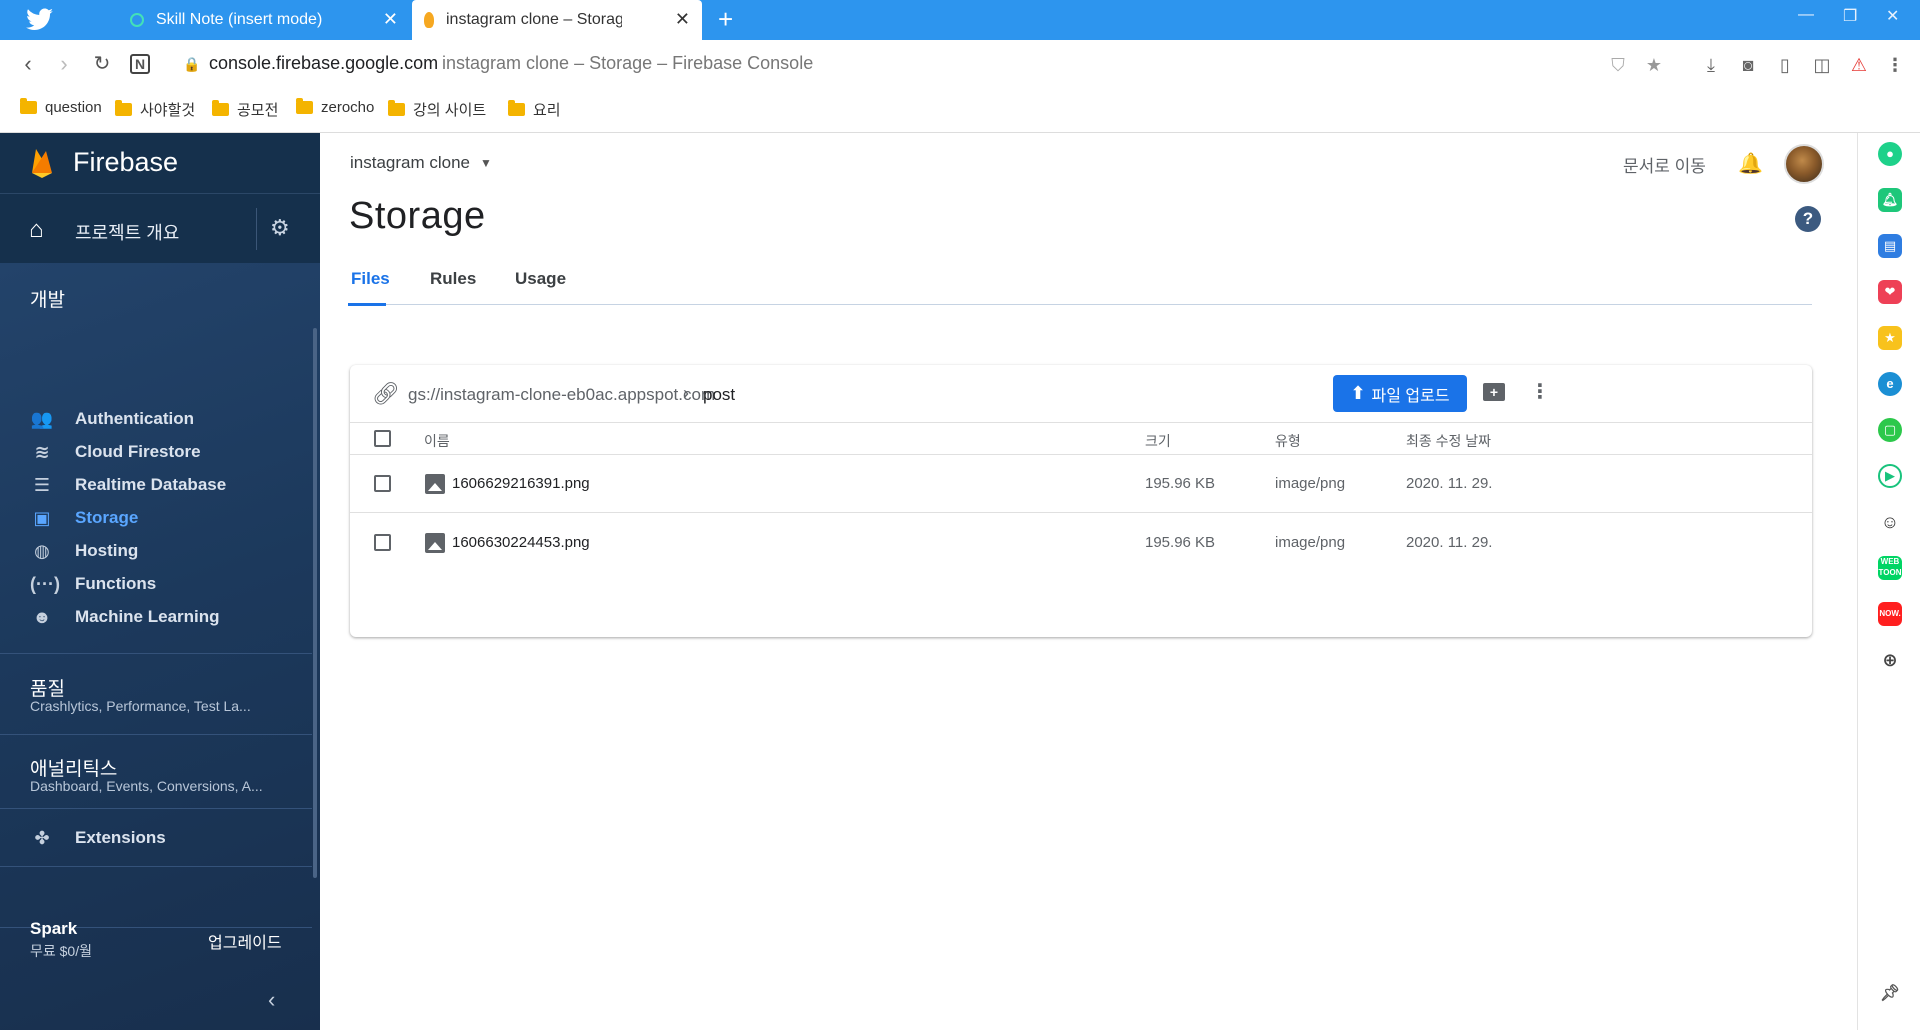  What do you see at coordinates (1748, 65) in the screenshot?
I see `camera-icon: ◙` at bounding box center [1748, 65].